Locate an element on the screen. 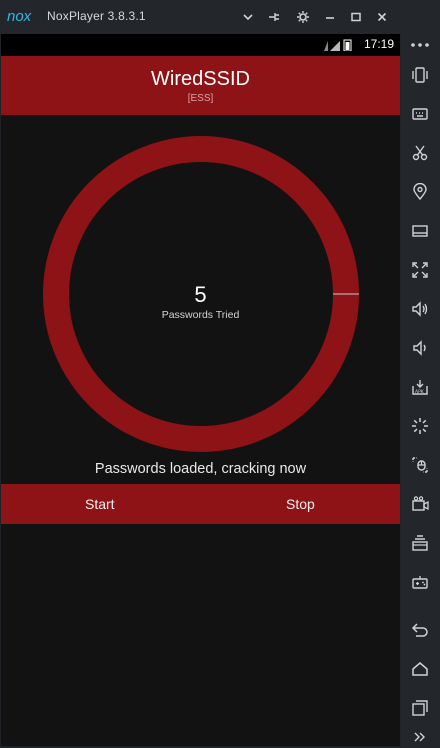  home-icon is located at coordinates (420, 669).